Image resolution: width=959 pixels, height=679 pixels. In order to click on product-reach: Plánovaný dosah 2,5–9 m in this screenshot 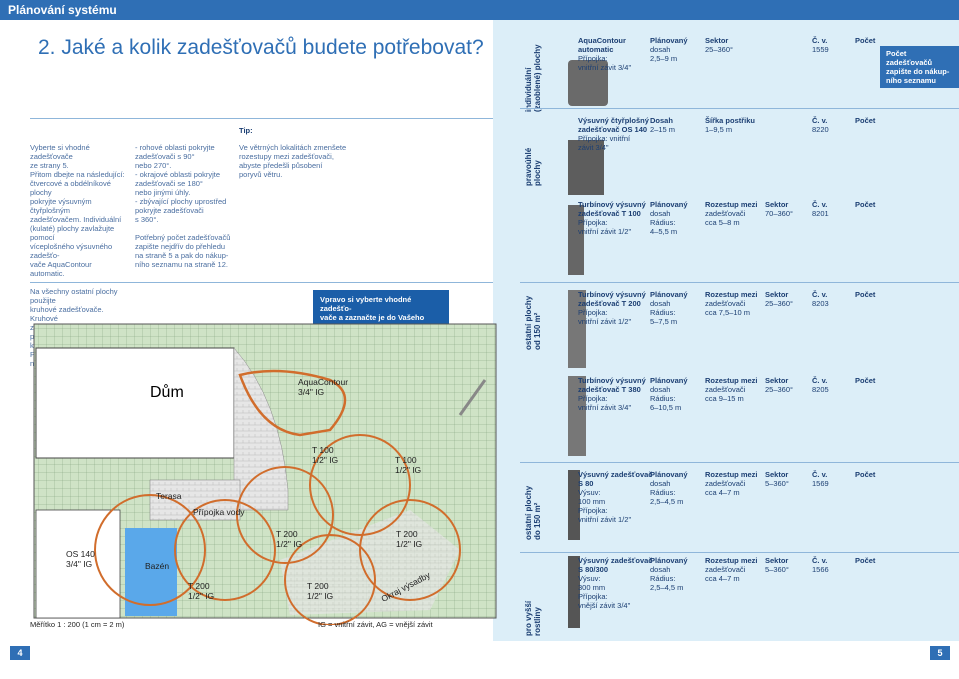, I will do `click(669, 49)`.